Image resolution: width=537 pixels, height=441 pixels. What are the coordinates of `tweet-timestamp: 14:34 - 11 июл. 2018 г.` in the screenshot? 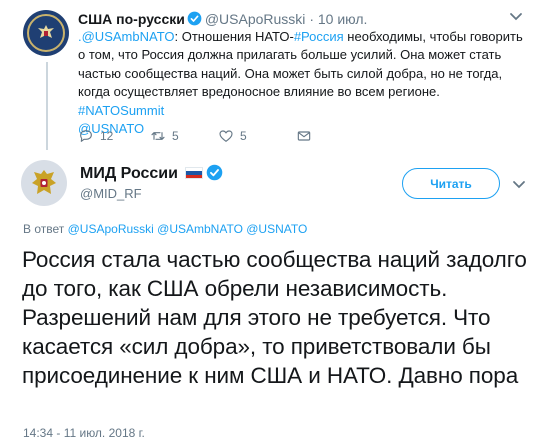 It's located at (84, 433).